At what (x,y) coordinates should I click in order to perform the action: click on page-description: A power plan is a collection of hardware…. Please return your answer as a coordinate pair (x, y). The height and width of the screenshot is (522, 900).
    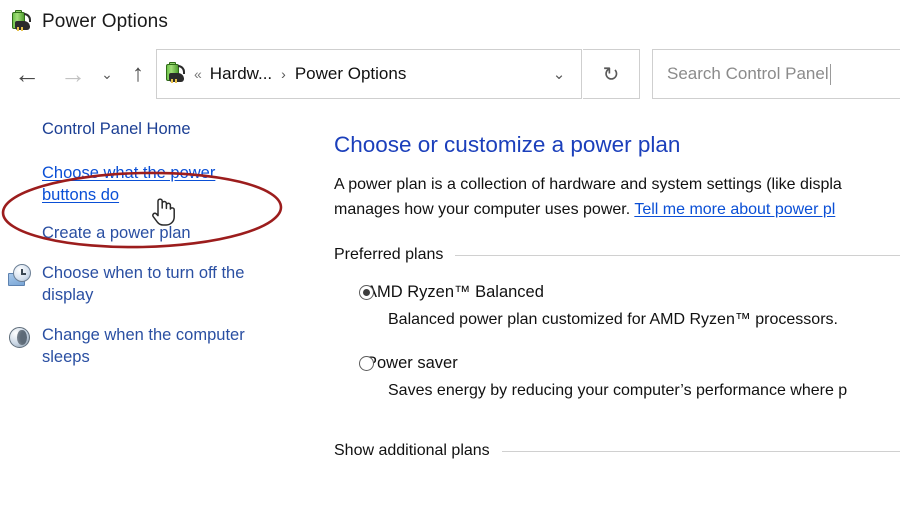
    Looking at the image, I should click on (617, 197).